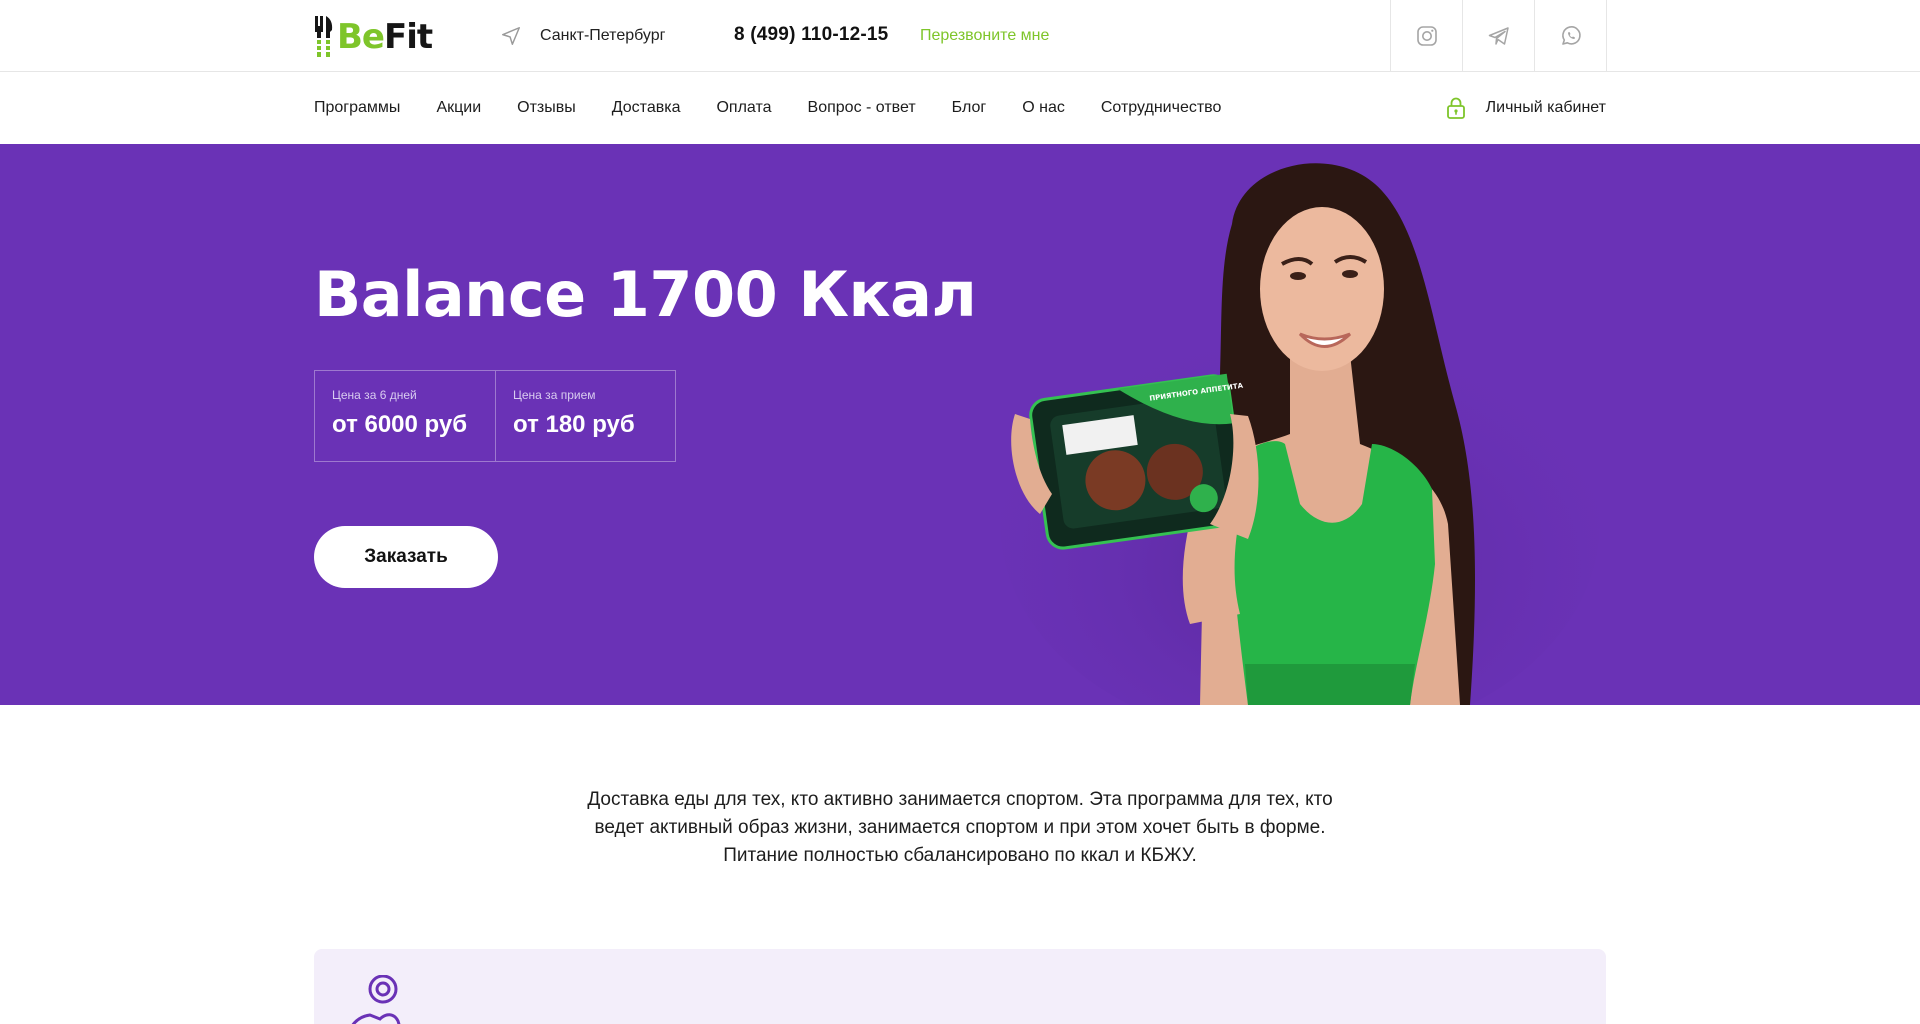 This screenshot has height=1024, width=1920. I want to click on location-arrow-icon, so click(511, 36).